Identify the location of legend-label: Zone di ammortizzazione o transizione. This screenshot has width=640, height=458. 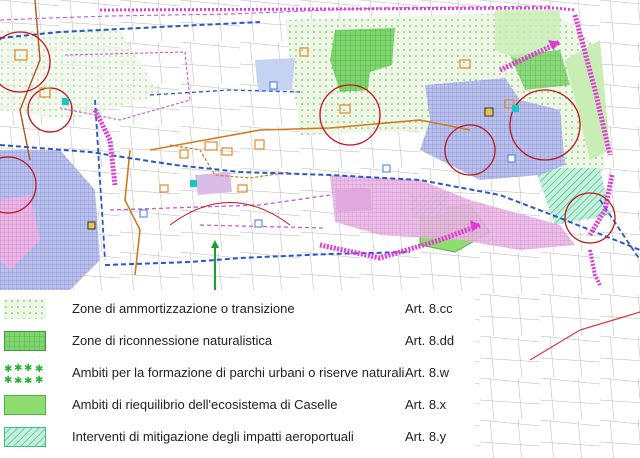
(183, 308).